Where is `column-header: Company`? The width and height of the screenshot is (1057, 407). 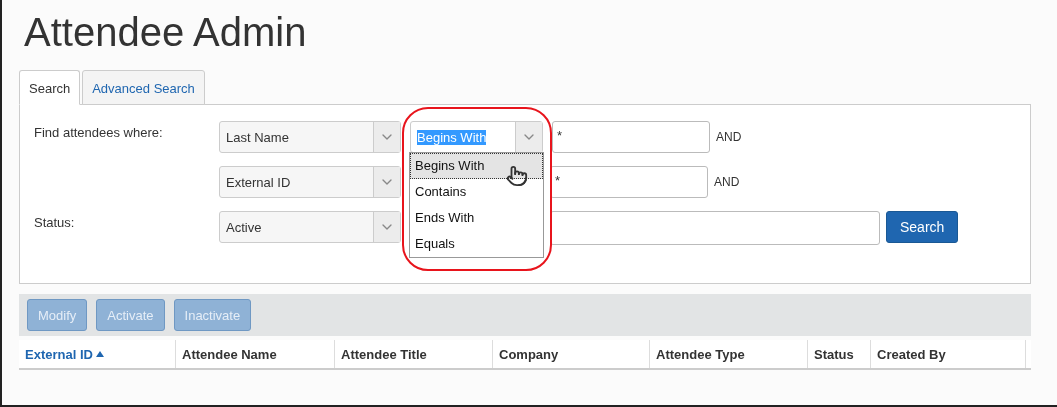
column-header: Company is located at coordinates (571, 354).